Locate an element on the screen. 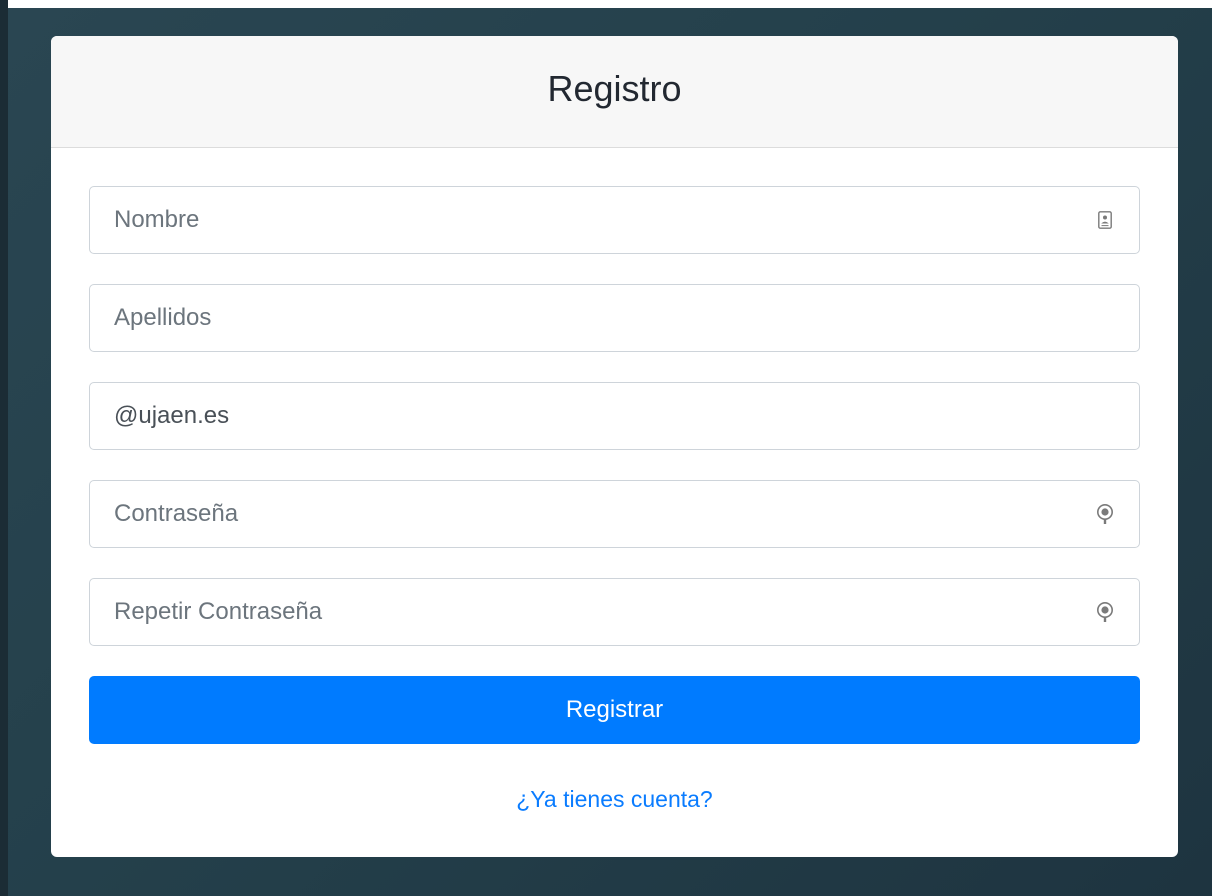 The height and width of the screenshot is (896, 1212). surname-input is located at coordinates (614, 318).